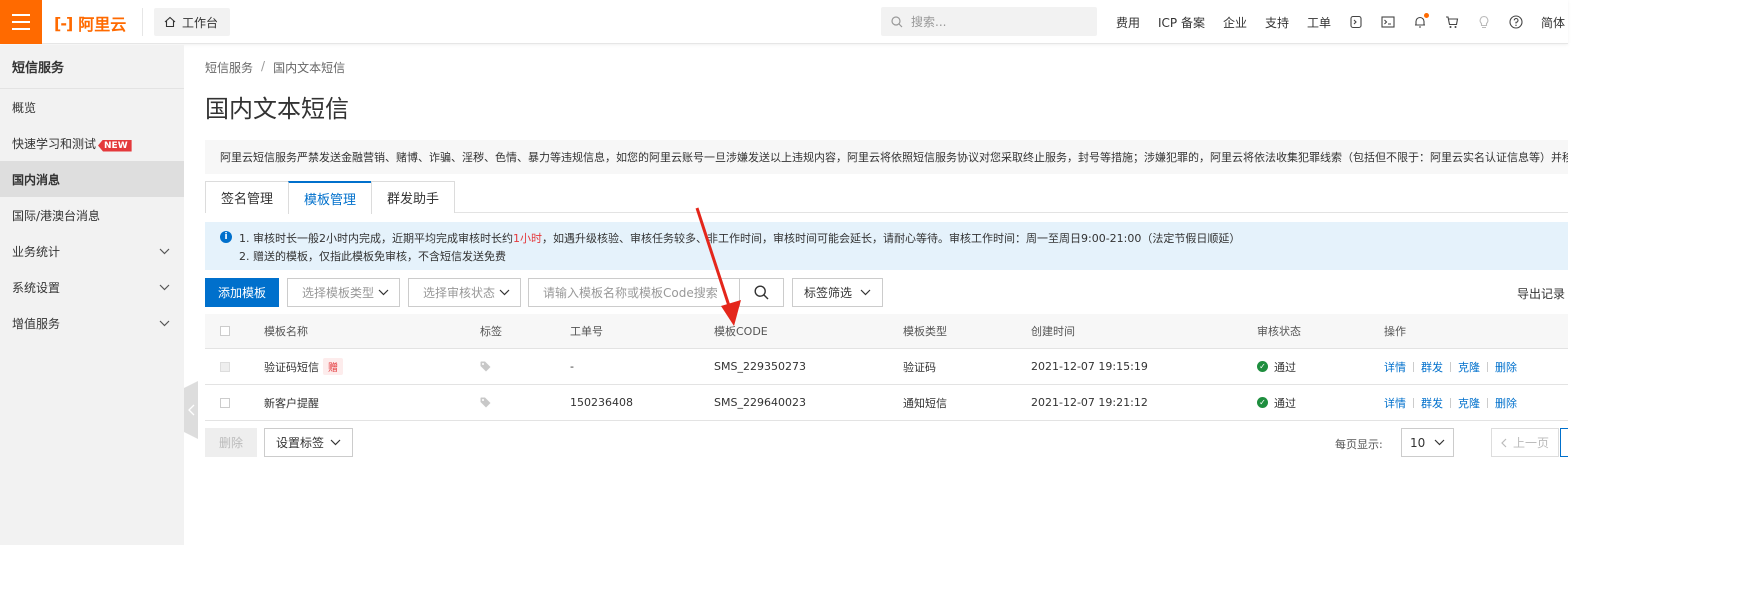 The height and width of the screenshot is (607, 1747). I want to click on nav-enterprise: 企业, so click(1235, 22).